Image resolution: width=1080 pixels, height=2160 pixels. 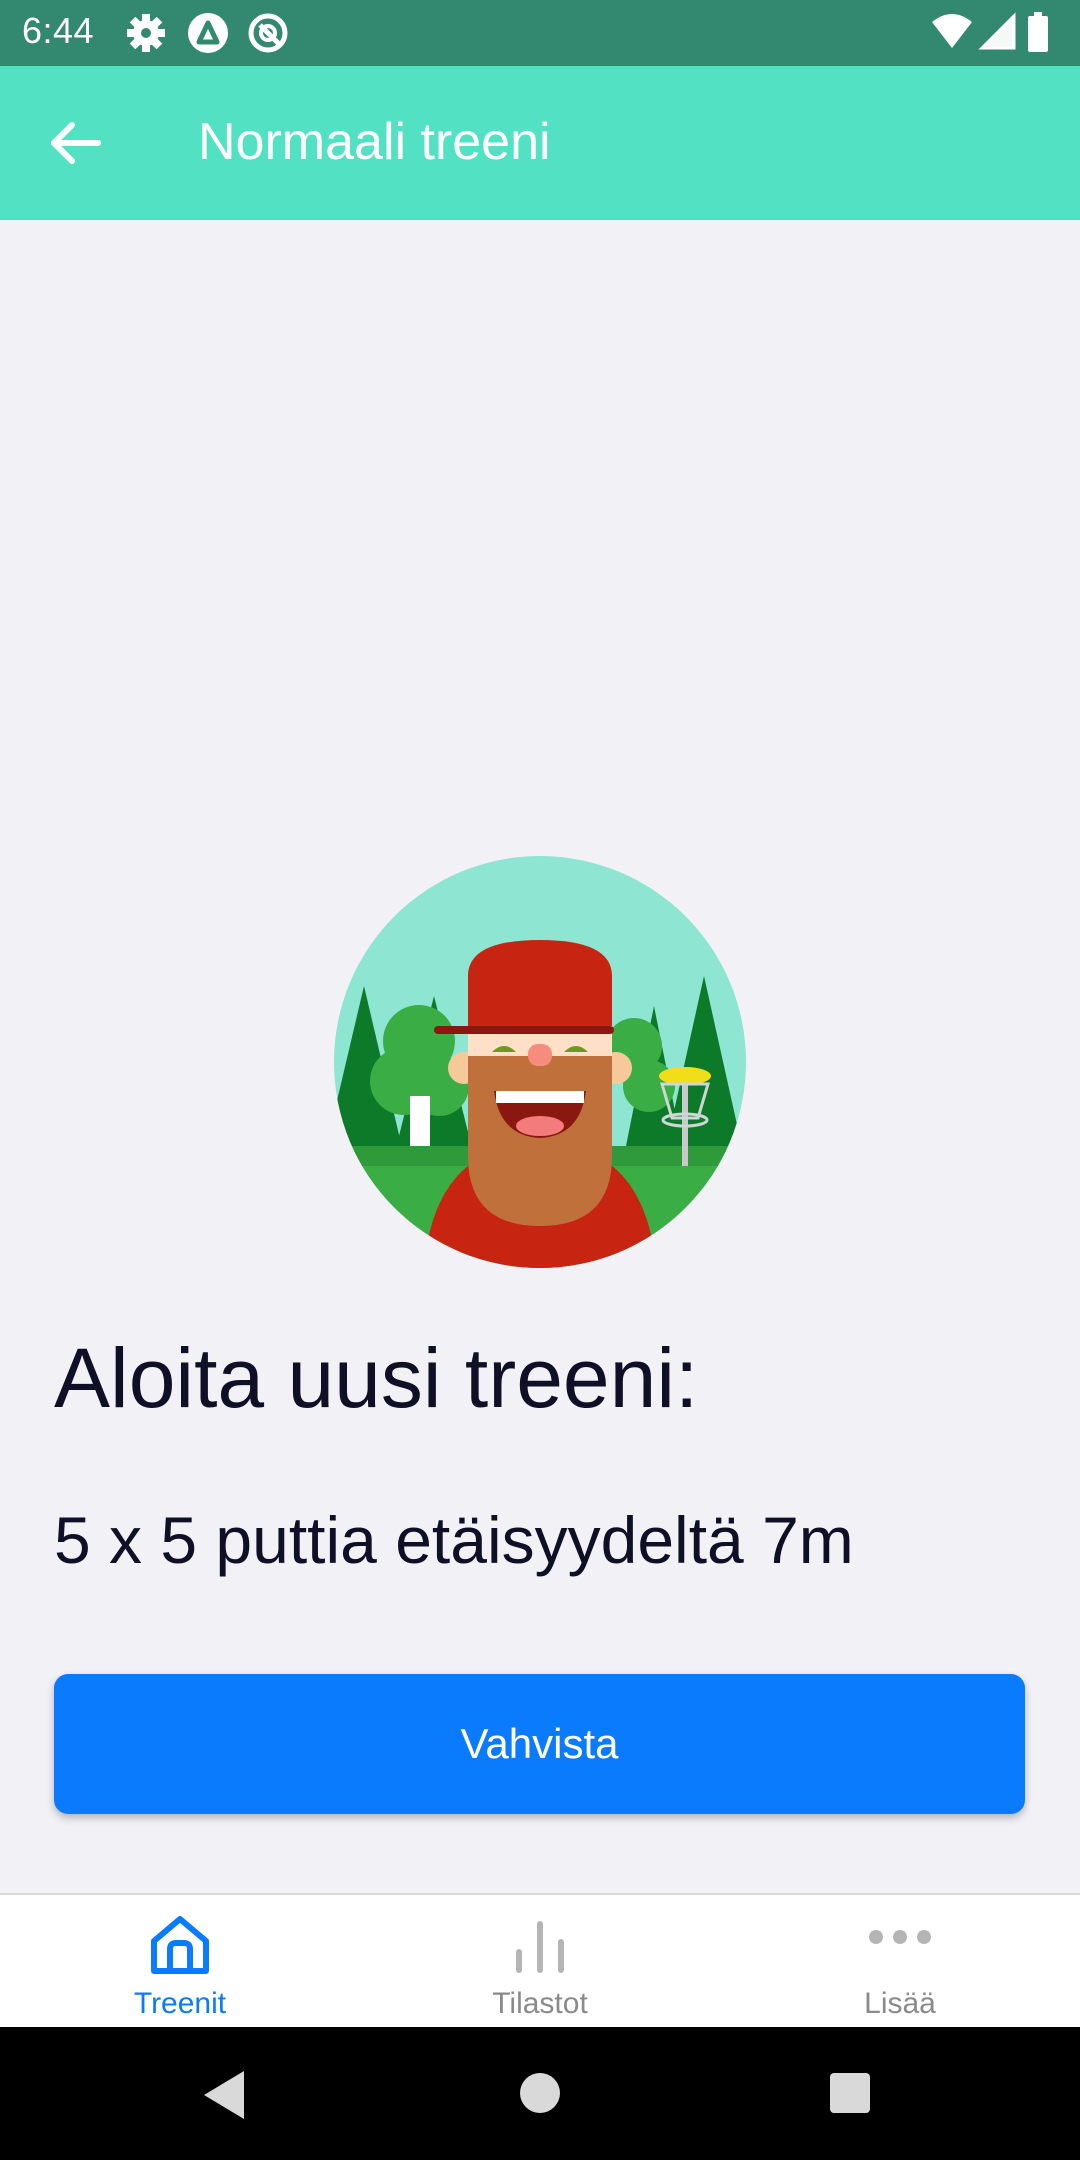 What do you see at coordinates (952, 31) in the screenshot?
I see `wifi-icon` at bounding box center [952, 31].